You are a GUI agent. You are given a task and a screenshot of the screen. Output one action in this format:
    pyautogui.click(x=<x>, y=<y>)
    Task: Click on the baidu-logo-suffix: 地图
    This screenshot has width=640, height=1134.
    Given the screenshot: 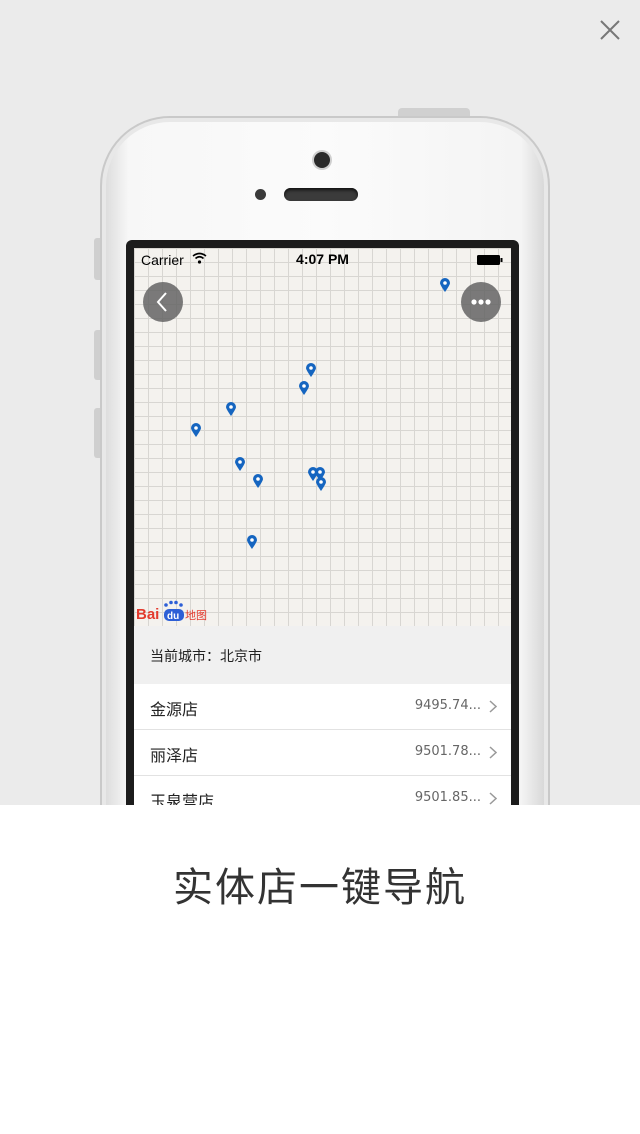 What is the action you would take?
    pyautogui.click(x=196, y=615)
    